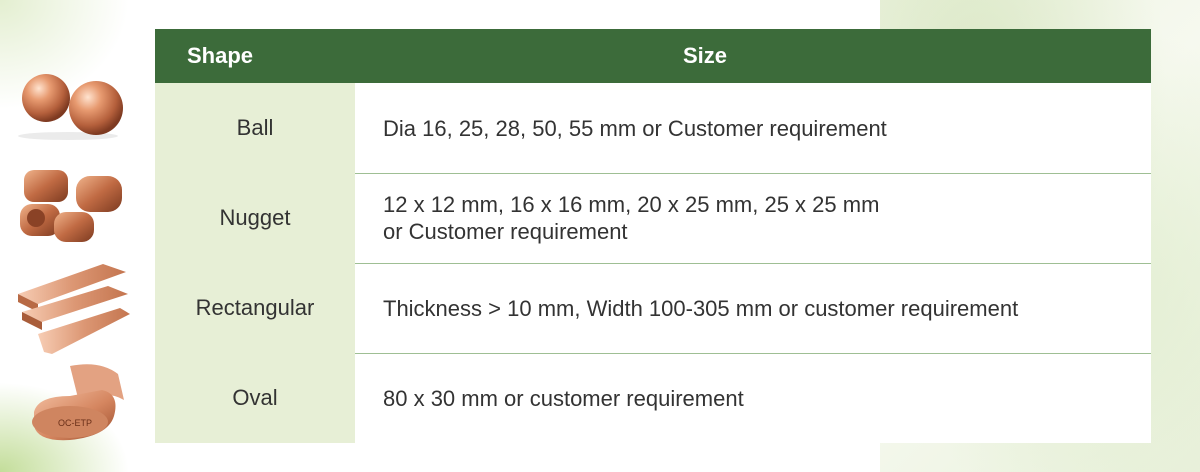  What do you see at coordinates (69, 403) in the screenshot?
I see `copper-oval-anode-image: OC-ETP` at bounding box center [69, 403].